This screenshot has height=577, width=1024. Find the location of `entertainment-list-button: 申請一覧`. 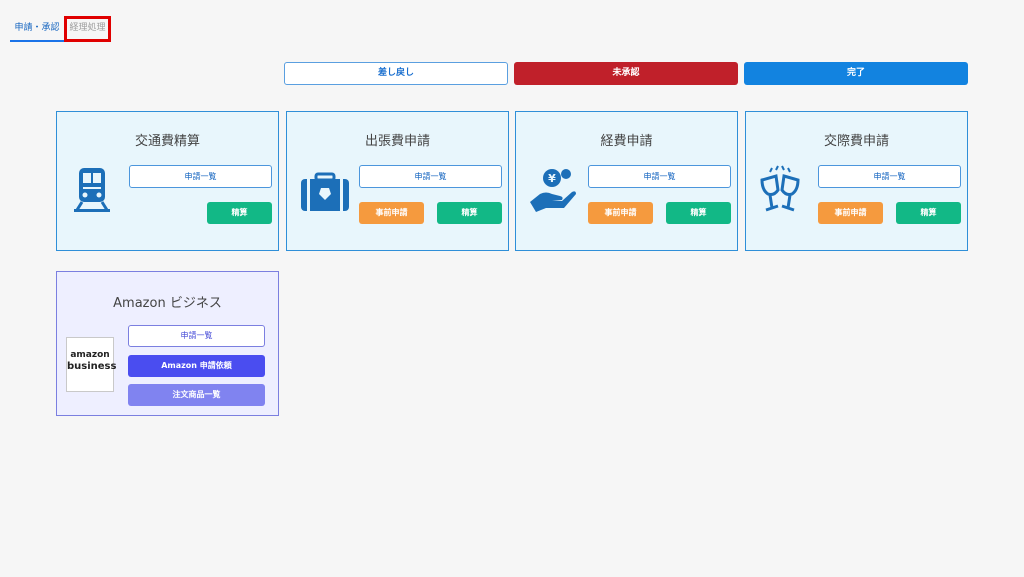

entertainment-list-button: 申請一覧 is located at coordinates (889, 176).